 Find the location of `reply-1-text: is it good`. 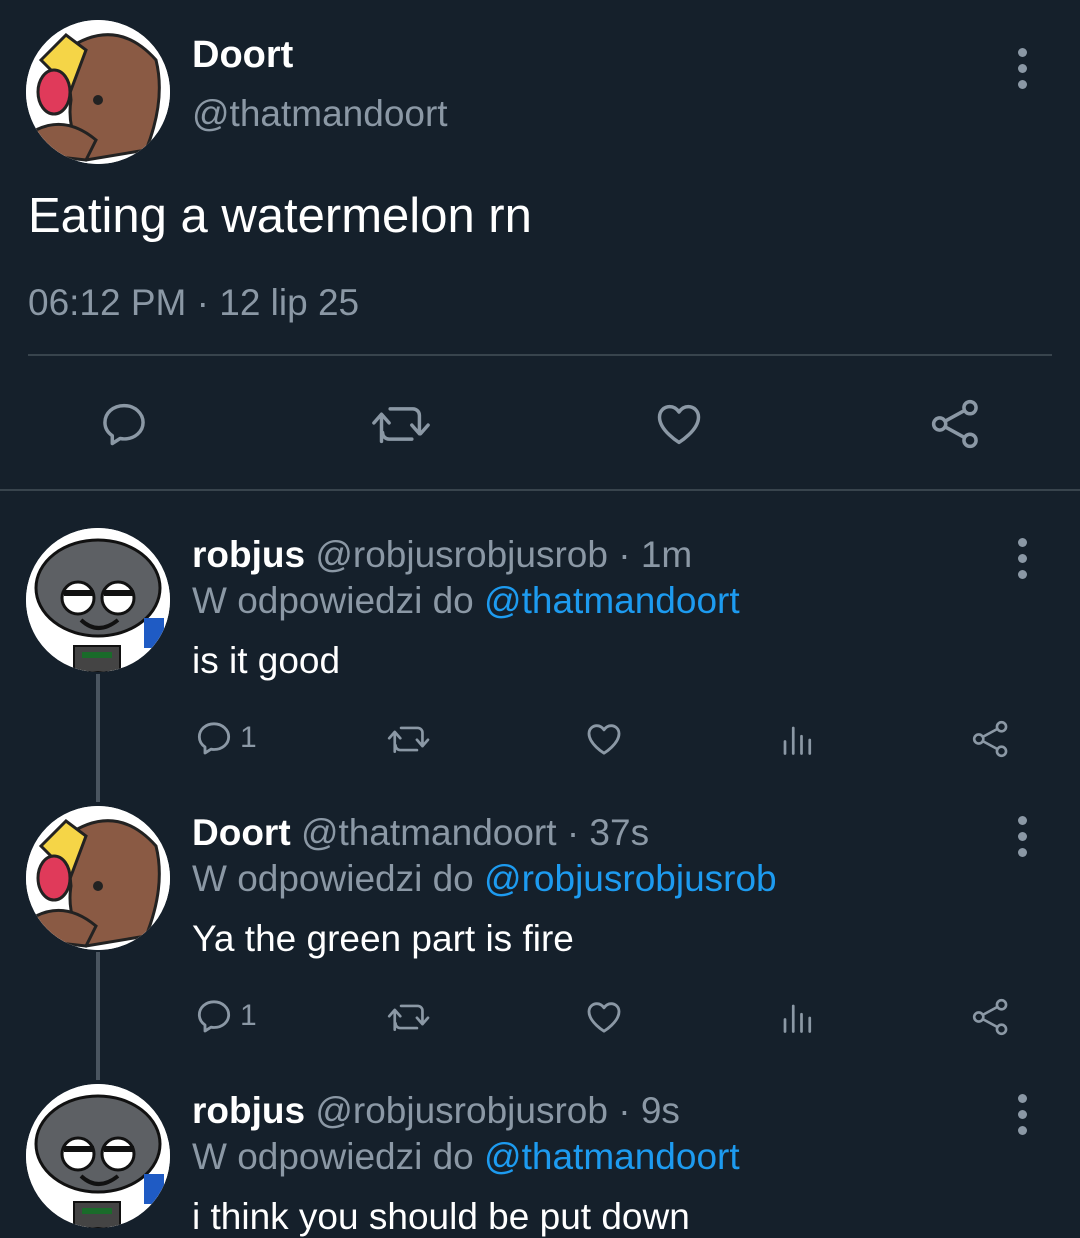

reply-1-text: is it good is located at coordinates (266, 660).